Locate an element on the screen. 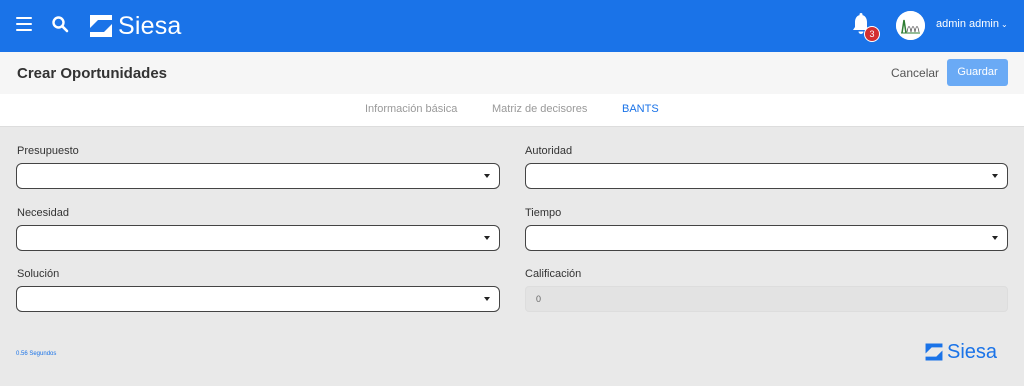 The image size is (1024, 386). menu-icon is located at coordinates (24, 24).